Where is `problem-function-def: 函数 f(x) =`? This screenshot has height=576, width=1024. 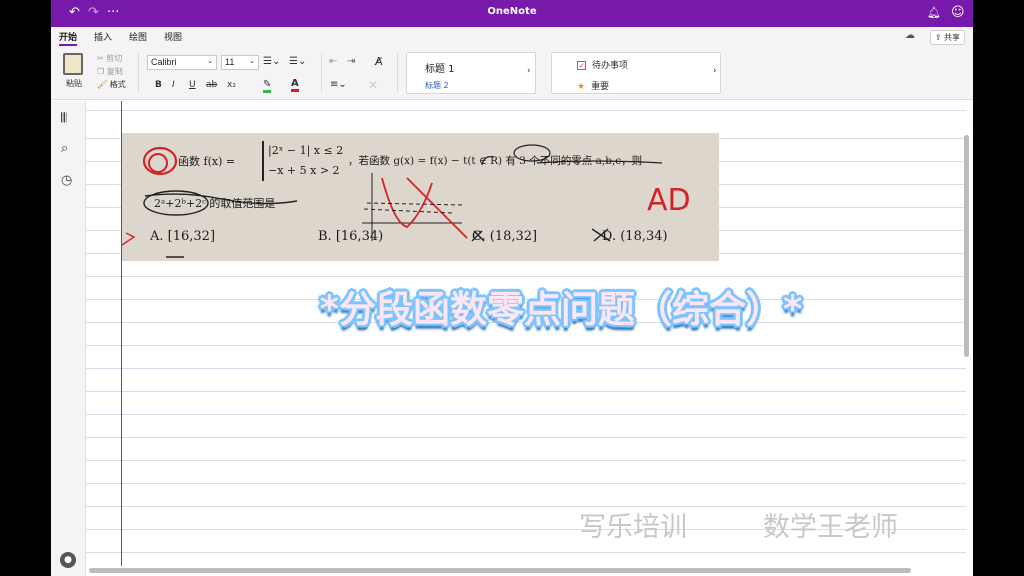 problem-function-def: 函数 f(x) = is located at coordinates (207, 161).